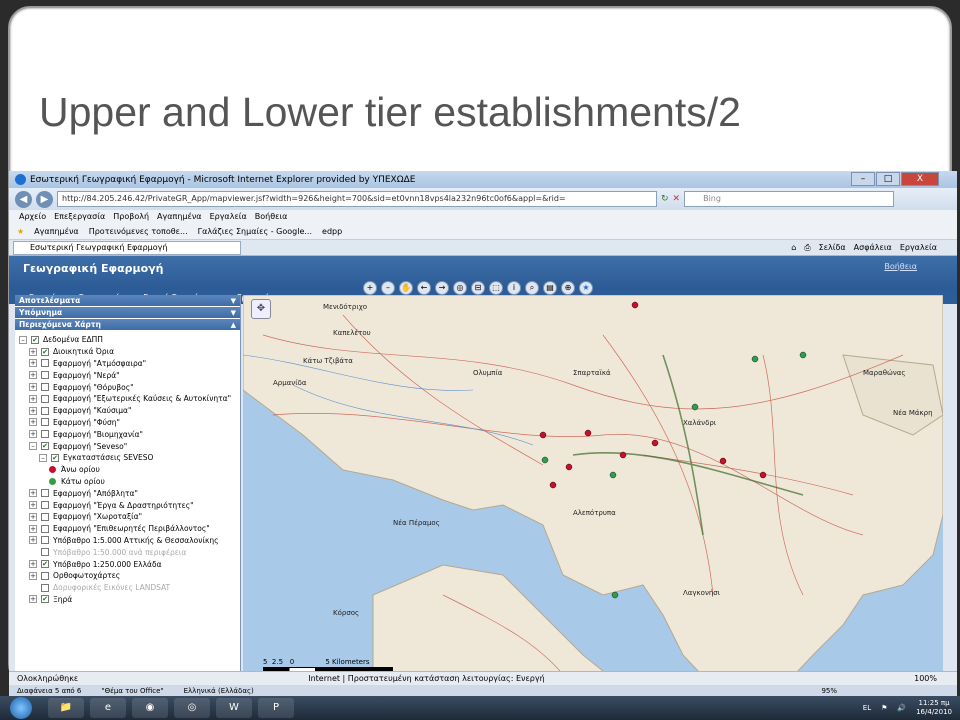 The width and height of the screenshot is (960, 720). What do you see at coordinates (460, 288) in the screenshot?
I see `full-extent-icon: ◎` at bounding box center [460, 288].